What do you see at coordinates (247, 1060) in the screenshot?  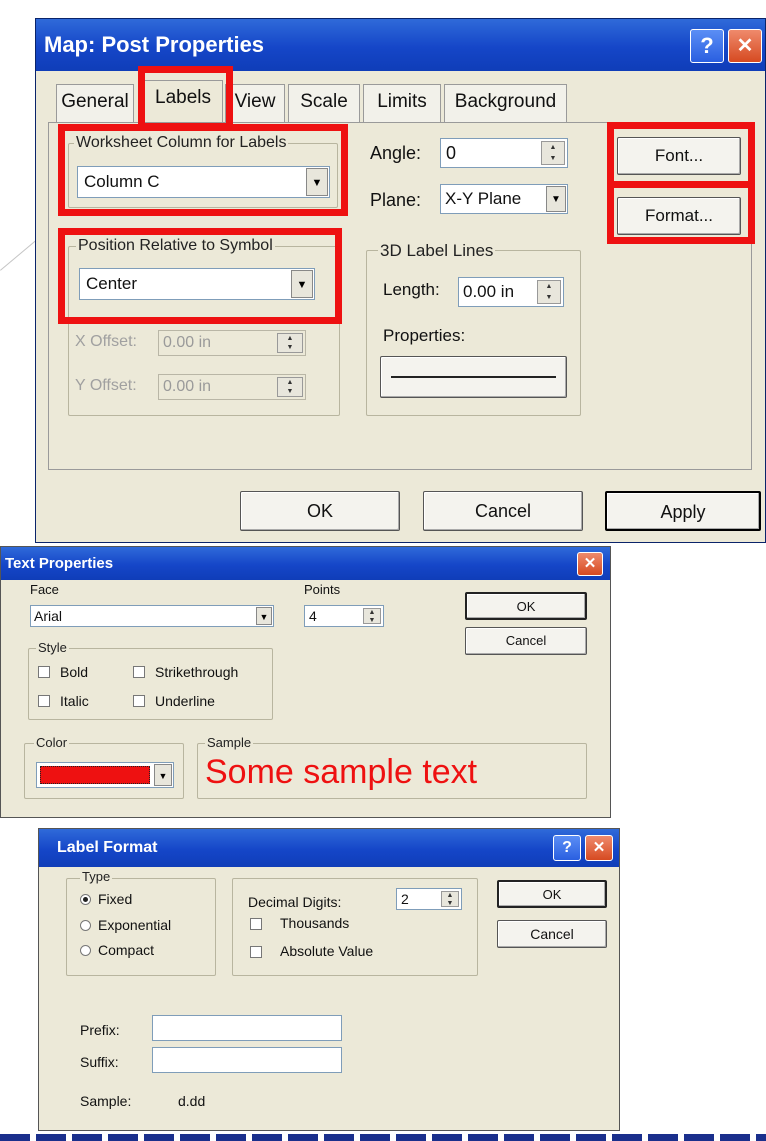 I see `suffix-input` at bounding box center [247, 1060].